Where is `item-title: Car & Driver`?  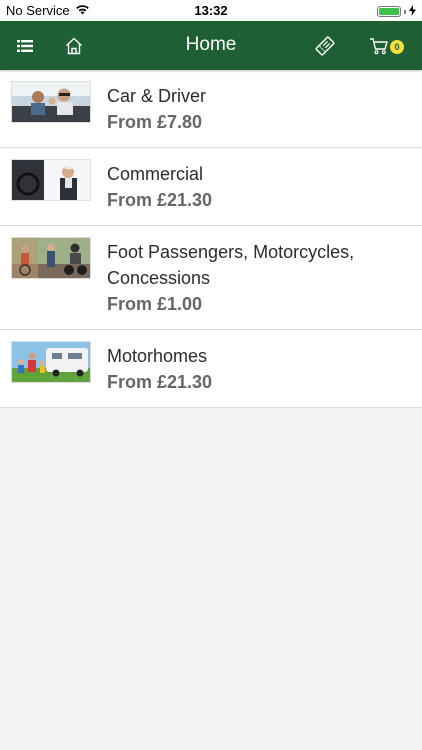 item-title: Car & Driver is located at coordinates (157, 96).